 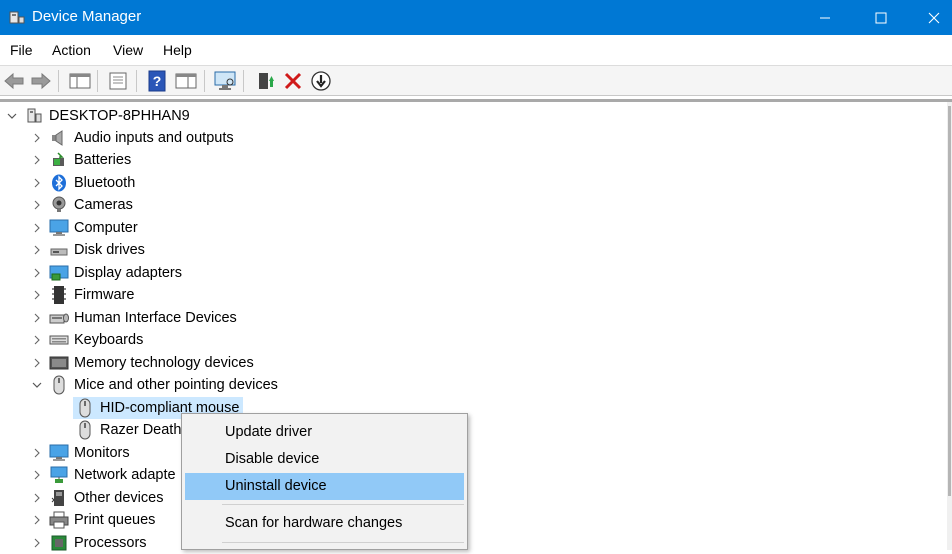 What do you see at coordinates (324, 459) in the screenshot?
I see `disable-device-menu-item: Disable device` at bounding box center [324, 459].